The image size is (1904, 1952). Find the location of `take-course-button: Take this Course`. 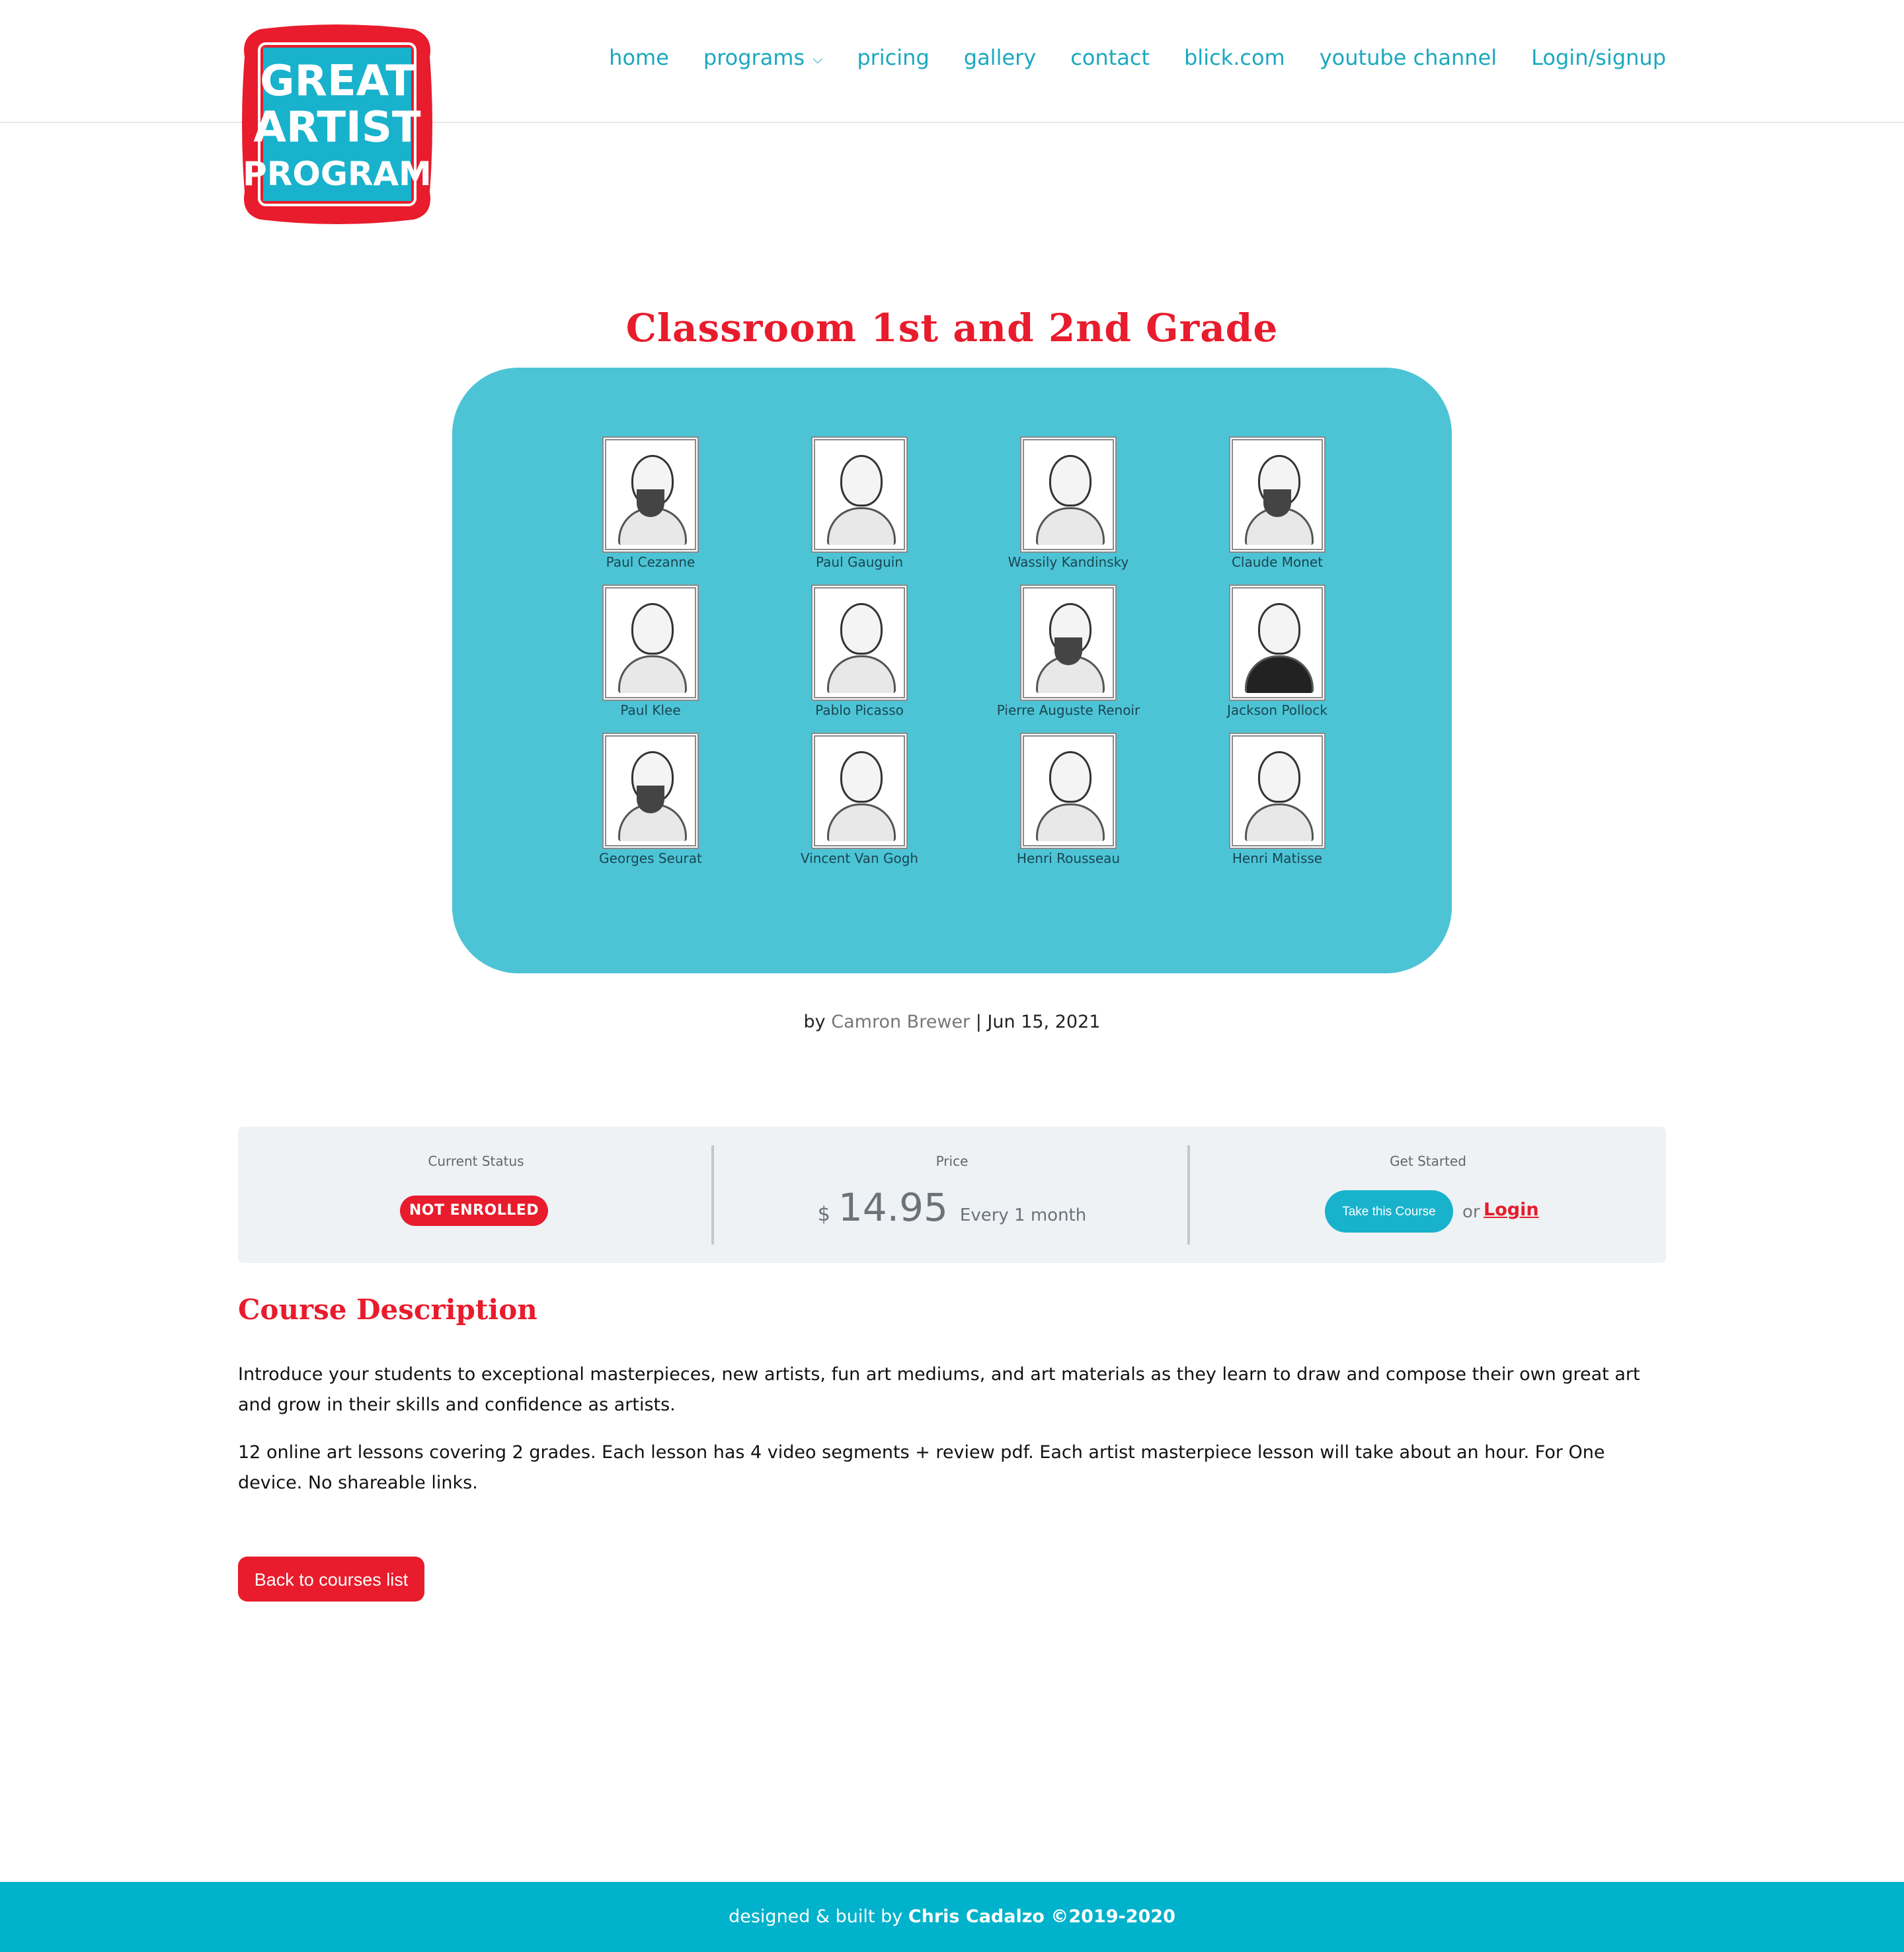

take-course-button: Take this Course is located at coordinates (1389, 1211).